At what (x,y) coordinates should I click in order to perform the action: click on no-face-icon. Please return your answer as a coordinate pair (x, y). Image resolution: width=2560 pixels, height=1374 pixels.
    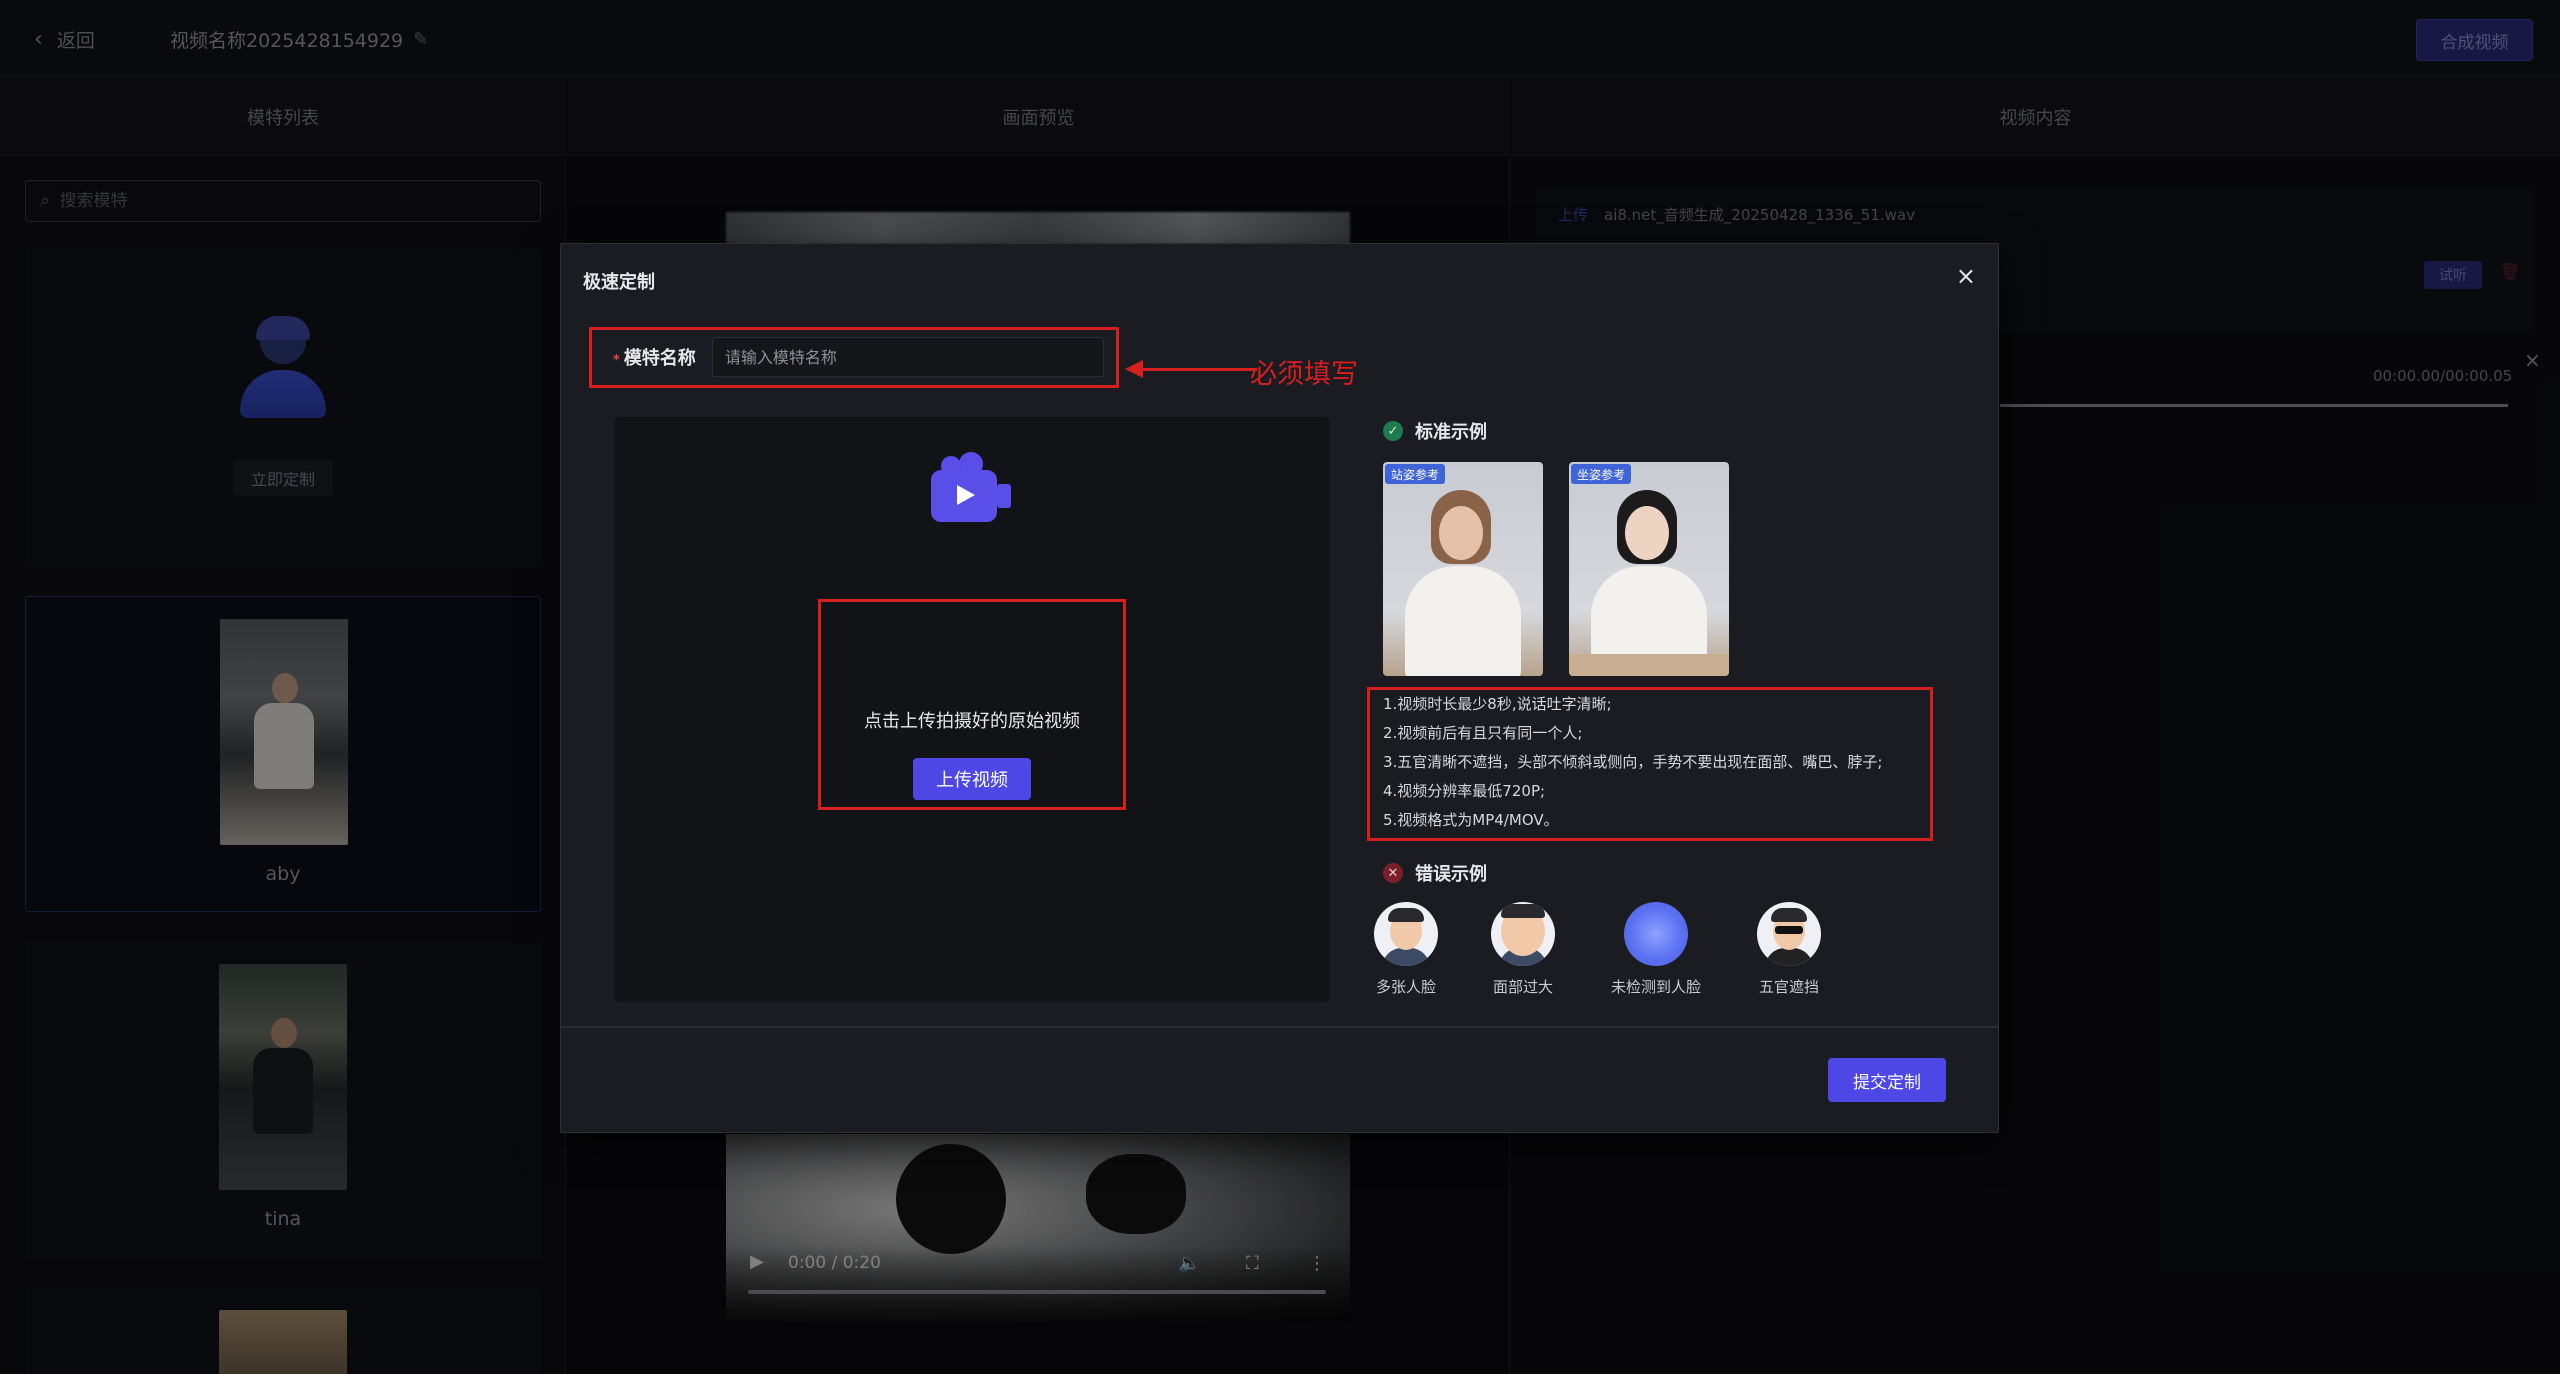
    Looking at the image, I should click on (1656, 934).